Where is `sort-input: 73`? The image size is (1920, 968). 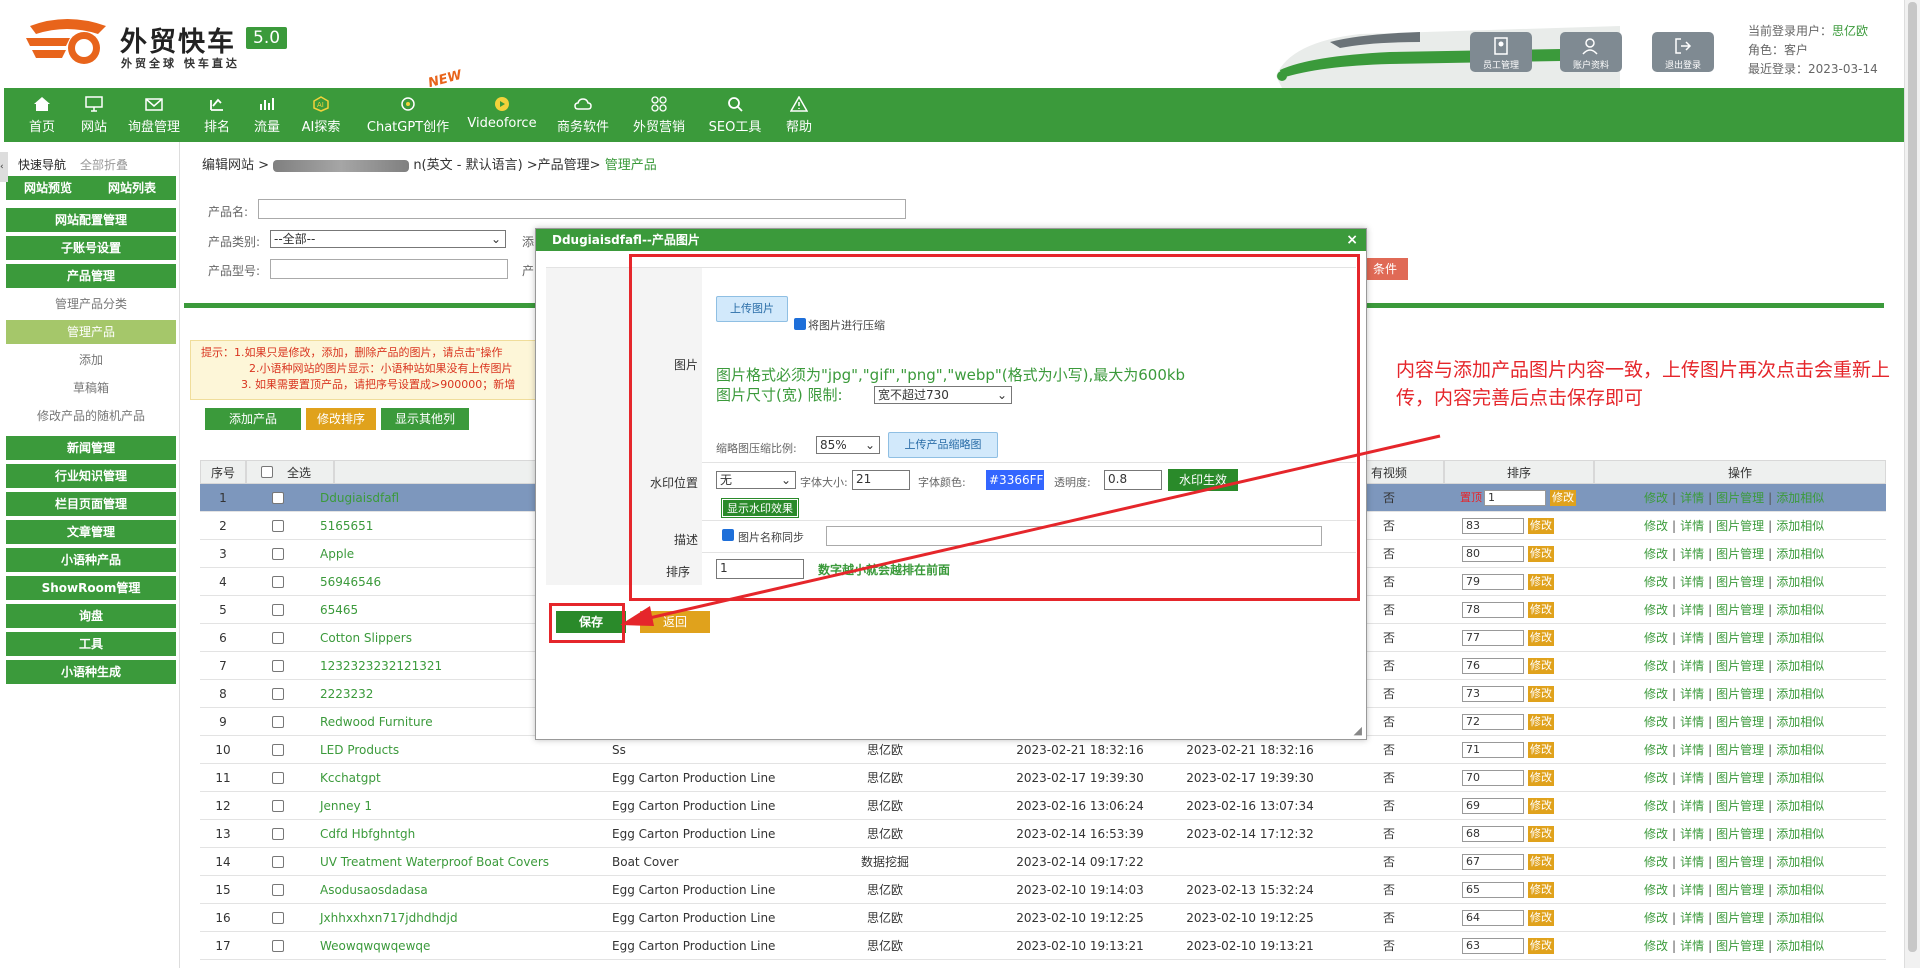 sort-input: 73 is located at coordinates (1493, 694).